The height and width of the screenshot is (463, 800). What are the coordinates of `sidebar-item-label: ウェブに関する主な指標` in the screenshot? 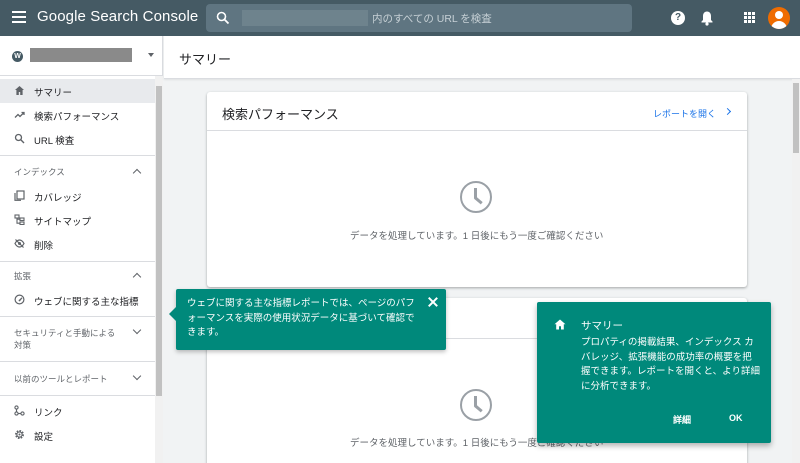 It's located at (86, 302).